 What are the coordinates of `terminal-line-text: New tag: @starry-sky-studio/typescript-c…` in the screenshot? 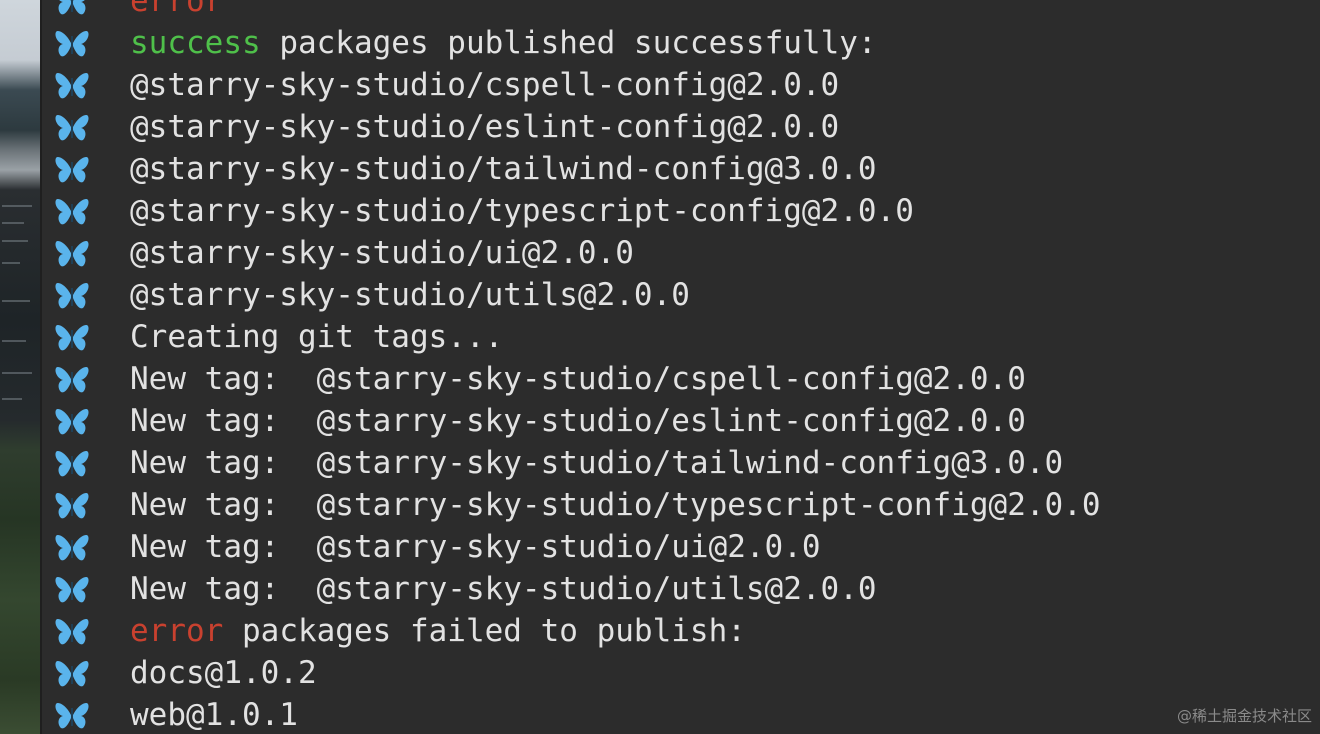 It's located at (615, 505).